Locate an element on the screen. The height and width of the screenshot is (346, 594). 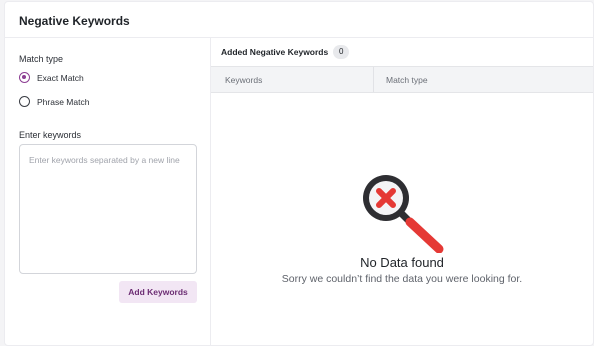
radio-unselected-icon is located at coordinates (24, 101).